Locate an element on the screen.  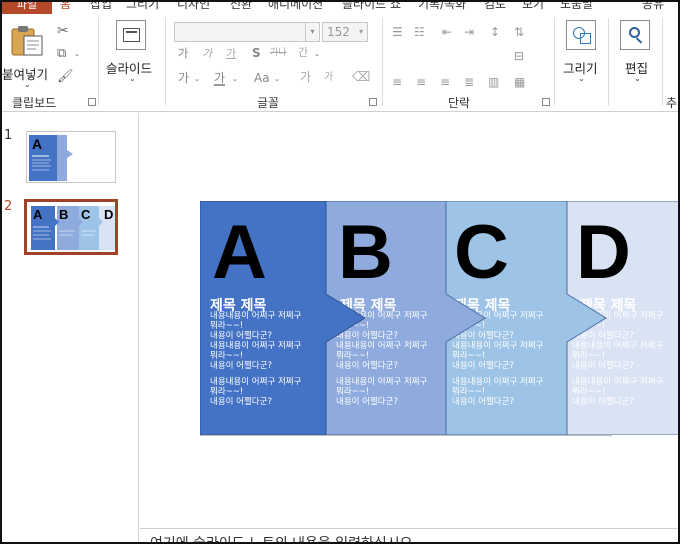
font-size-value: 152 is located at coordinates (338, 32).